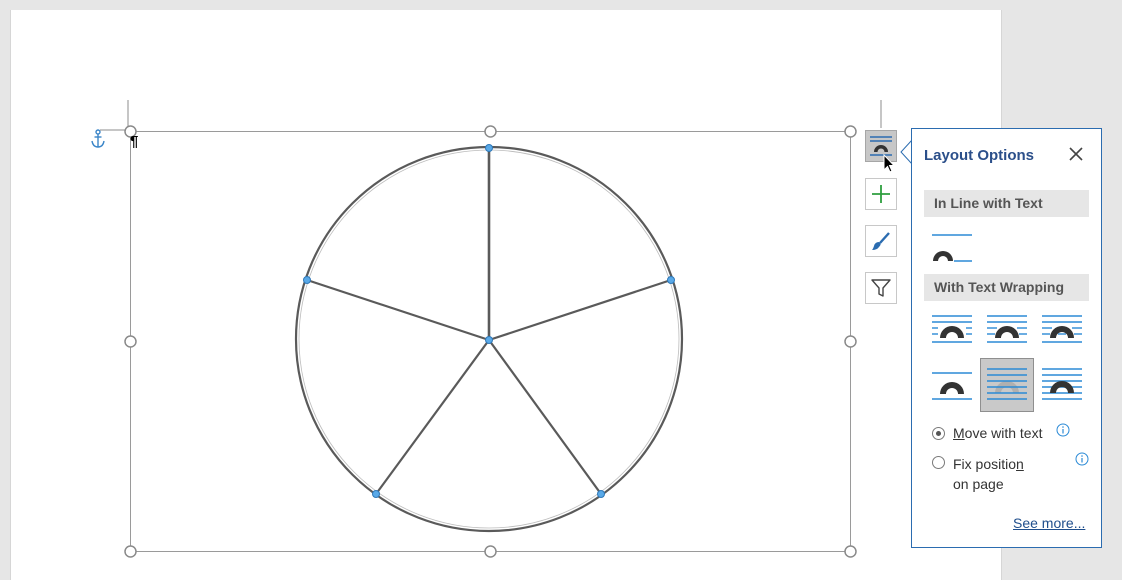 The image size is (1122, 580). Describe the element at coordinates (889, 163) in the screenshot. I see `mouse-cursor-icon` at that location.